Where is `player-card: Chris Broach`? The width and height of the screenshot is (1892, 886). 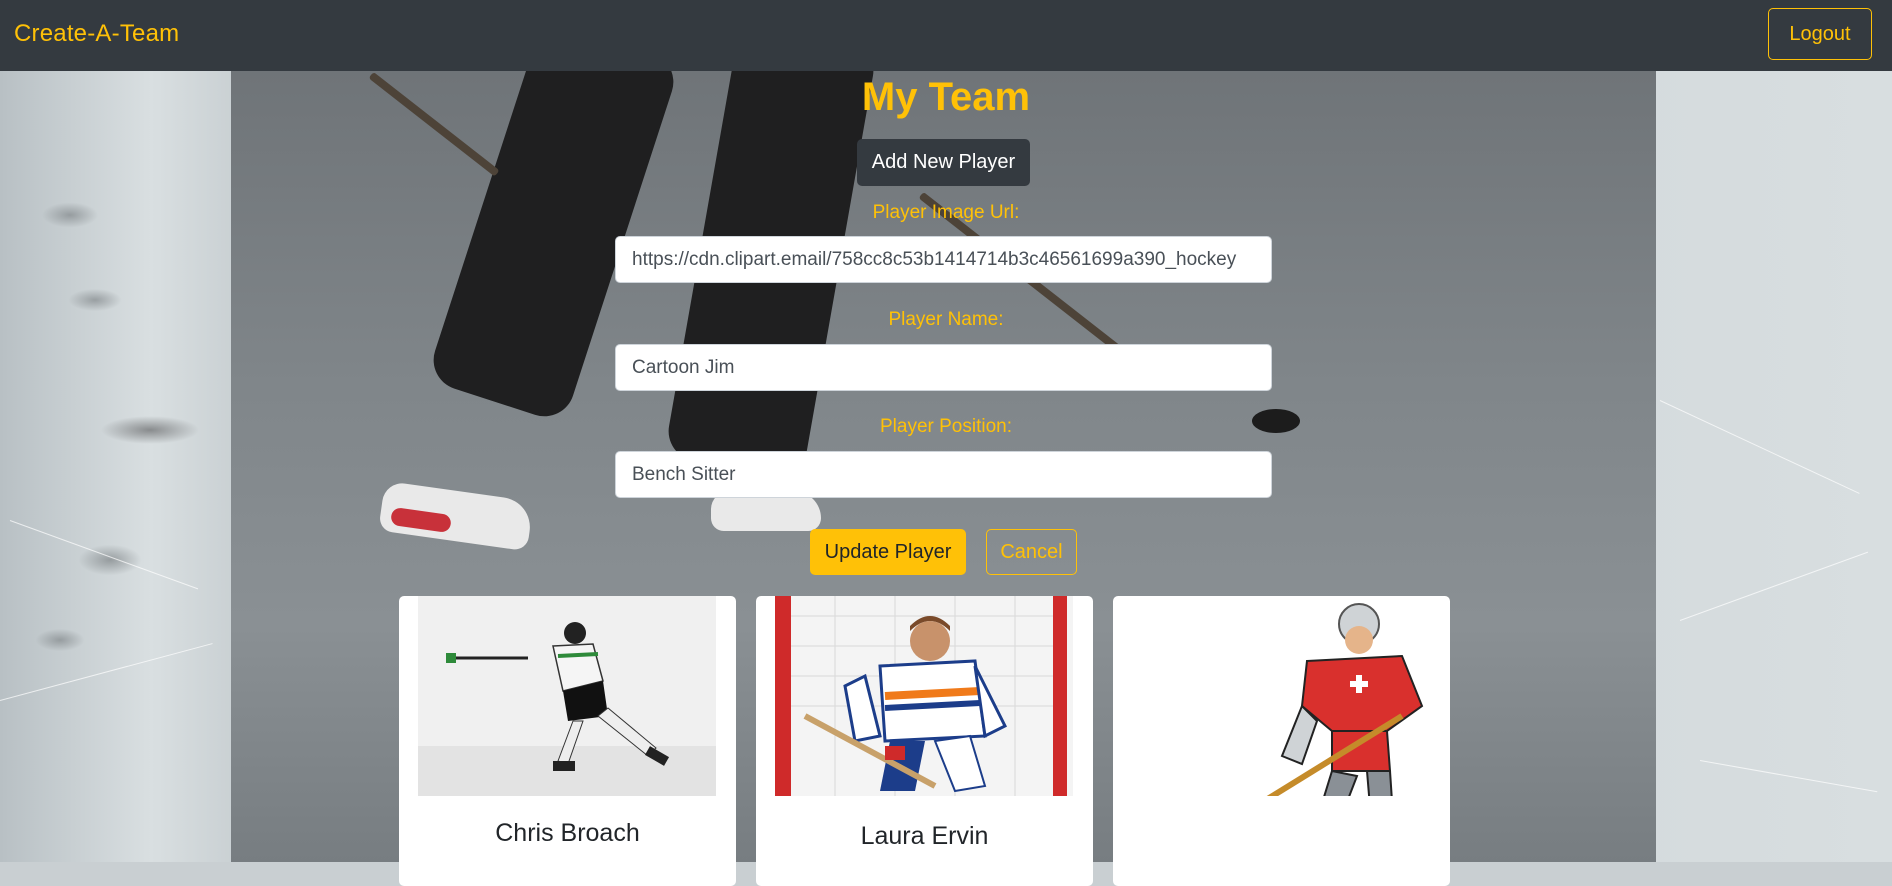
player-card: Chris Broach is located at coordinates (567, 741).